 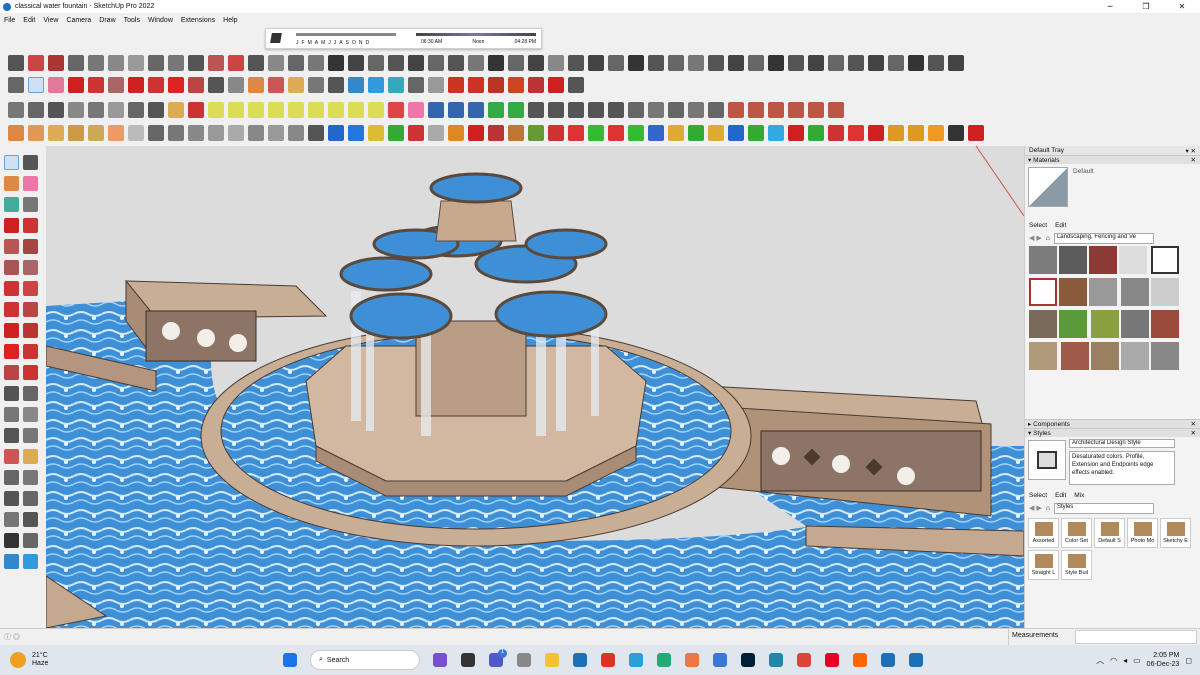 What do you see at coordinates (748, 660) in the screenshot?
I see `photoshop-icon` at bounding box center [748, 660].